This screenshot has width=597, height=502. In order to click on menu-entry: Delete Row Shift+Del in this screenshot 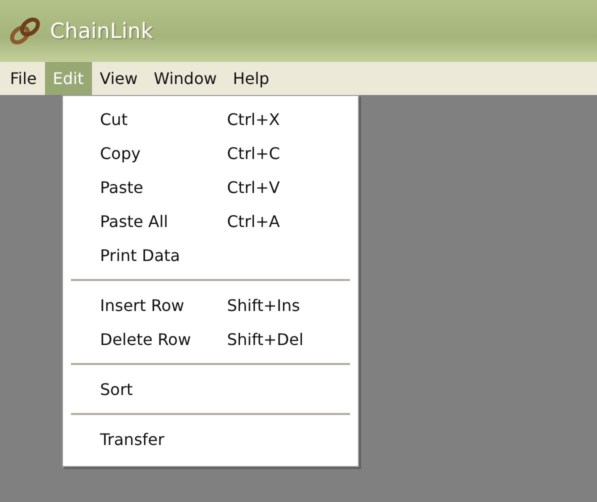, I will do `click(210, 339)`.